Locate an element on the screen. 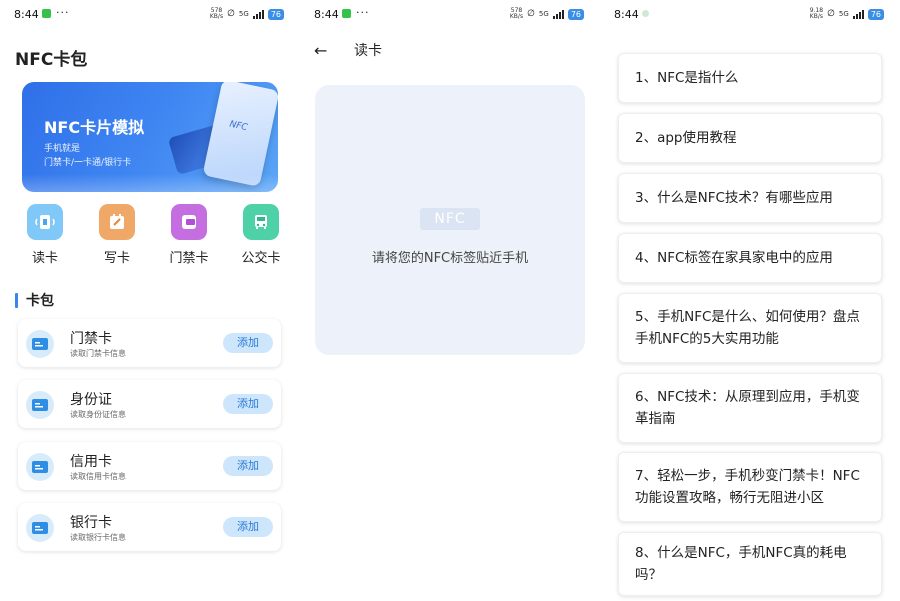 The image size is (900, 601). top-bar: ← 读卡 is located at coordinates (348, 50).